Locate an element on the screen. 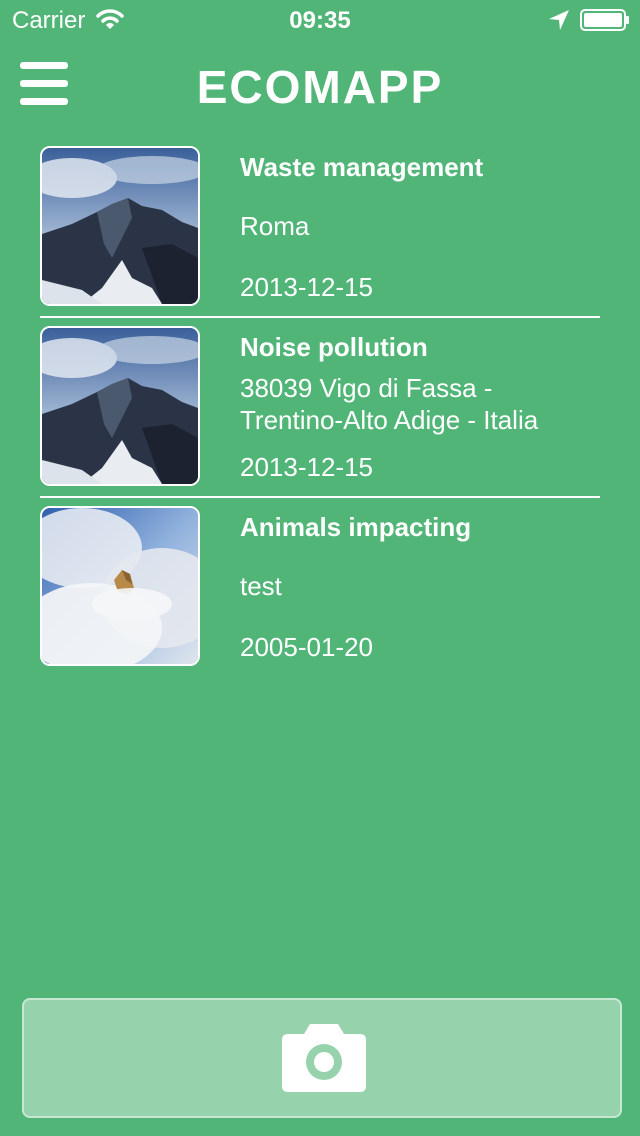 The image size is (640, 1136). battery-icon is located at coordinates (604, 20).